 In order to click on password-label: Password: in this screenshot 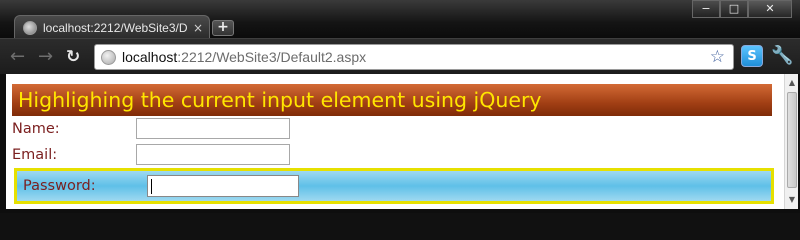, I will do `click(59, 186)`.